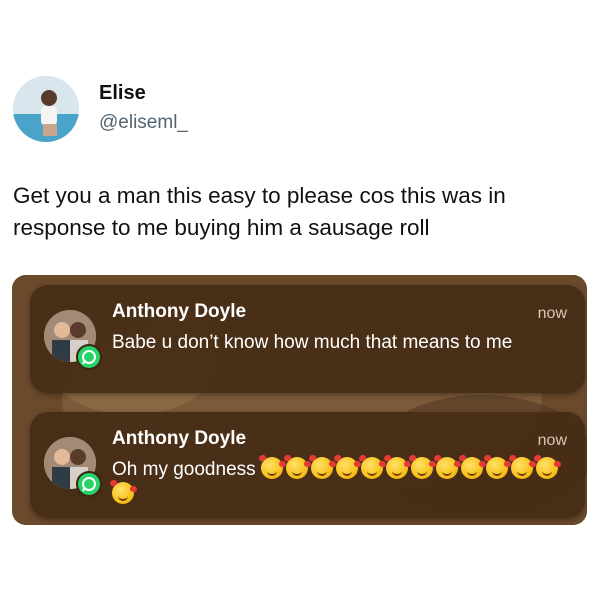 The image size is (600, 600). Describe the element at coordinates (46, 109) in the screenshot. I see `author-avatar` at that location.